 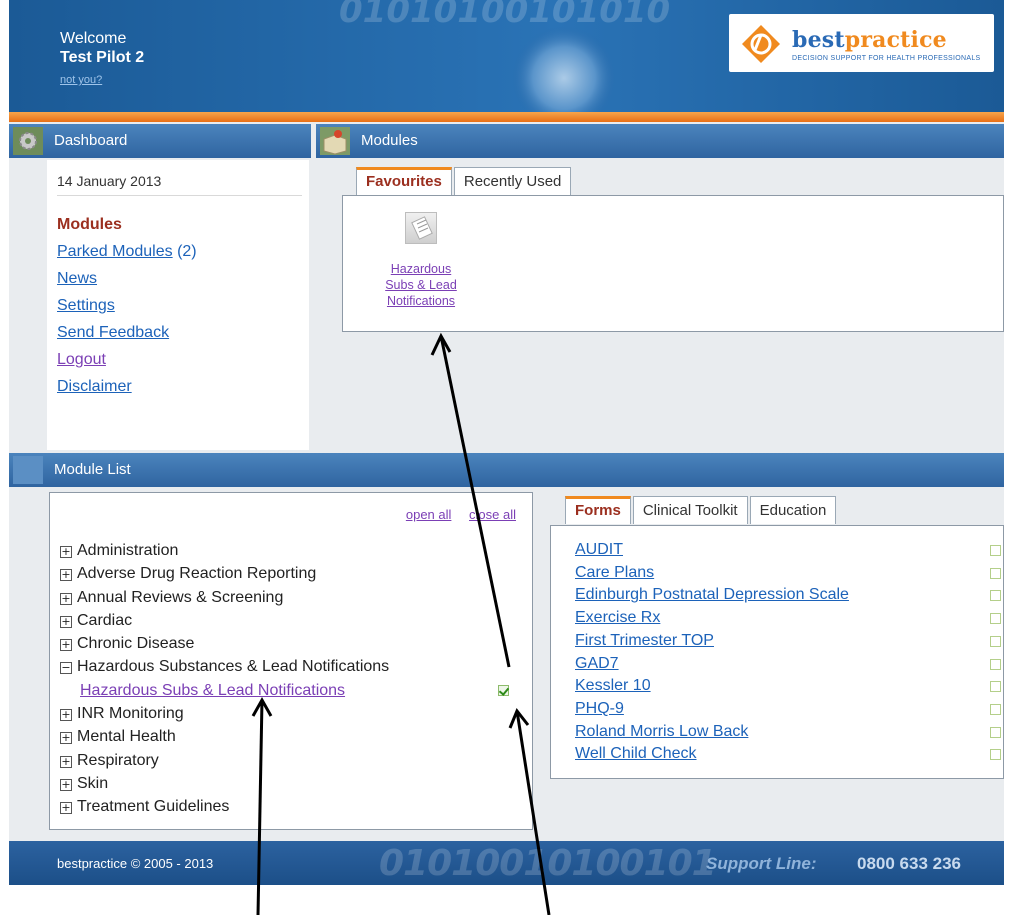 I want to click on form-item: Edinburgh Postnatal Depression Scale, so click(x=790, y=595).